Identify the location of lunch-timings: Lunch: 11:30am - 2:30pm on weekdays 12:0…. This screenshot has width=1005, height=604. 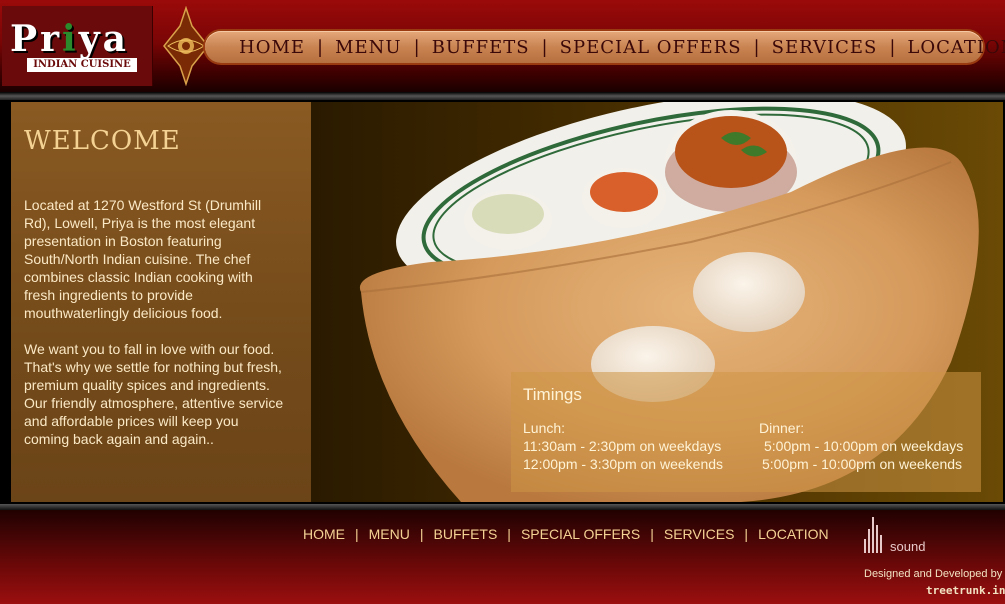
(623, 446).